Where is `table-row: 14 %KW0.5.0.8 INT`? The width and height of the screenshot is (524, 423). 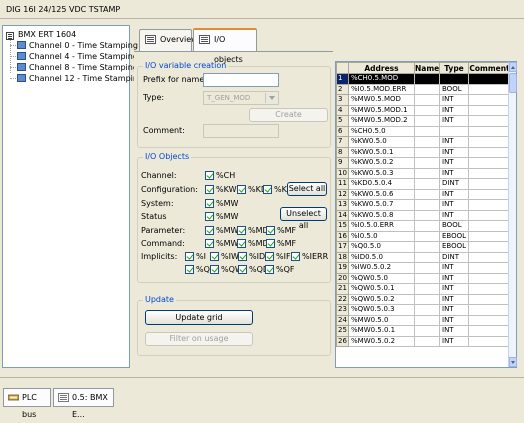 table-row: 14 %KW0.5.0.8 INT is located at coordinates (423, 215).